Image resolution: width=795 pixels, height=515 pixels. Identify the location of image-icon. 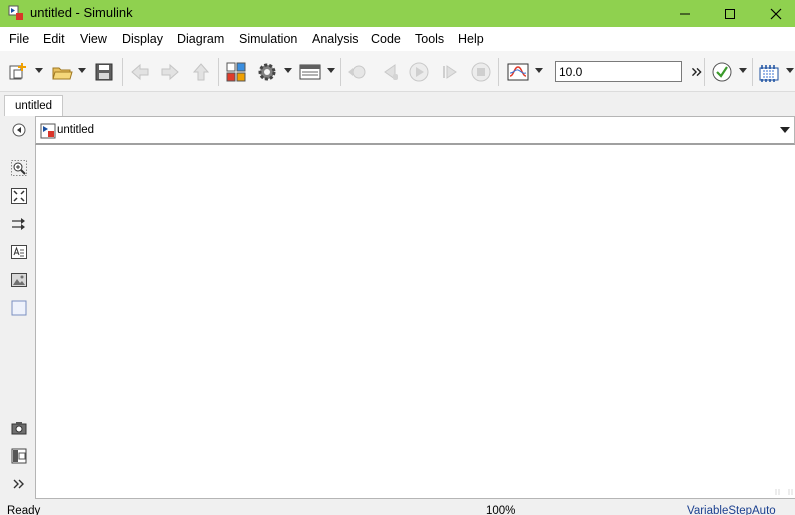
(19, 280).